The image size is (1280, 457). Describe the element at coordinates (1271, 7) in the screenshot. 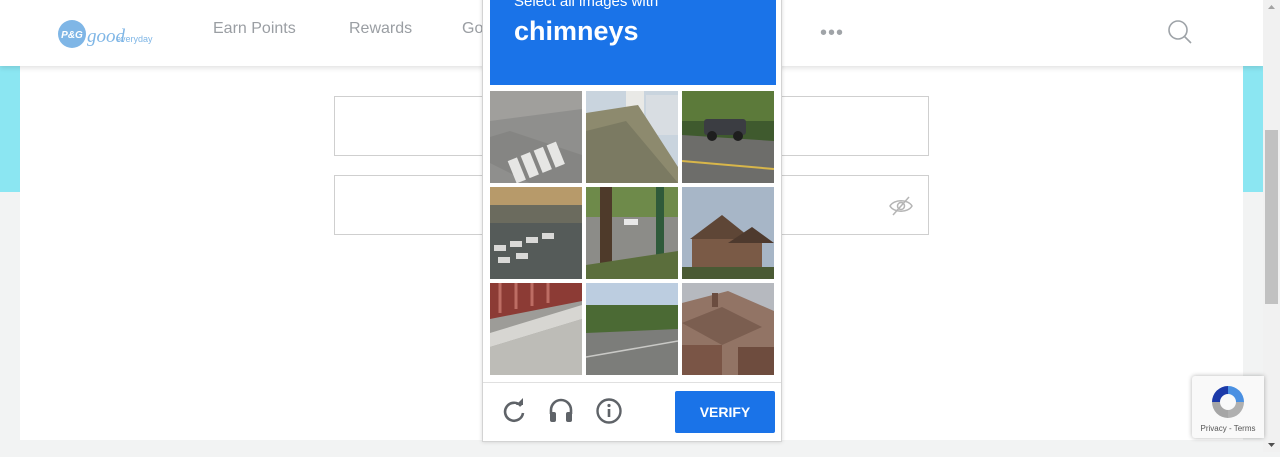

I see `scroll-up-arrow-icon` at that location.